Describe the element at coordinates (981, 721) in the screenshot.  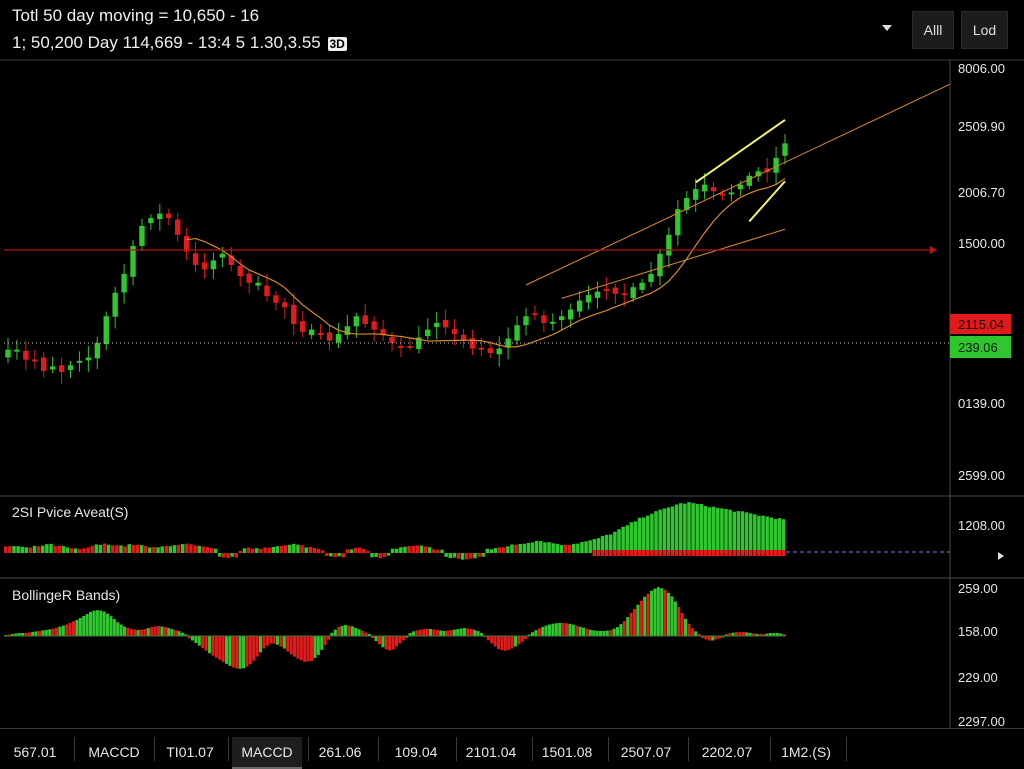
I see `macd-tick-3: 2297.00` at that location.